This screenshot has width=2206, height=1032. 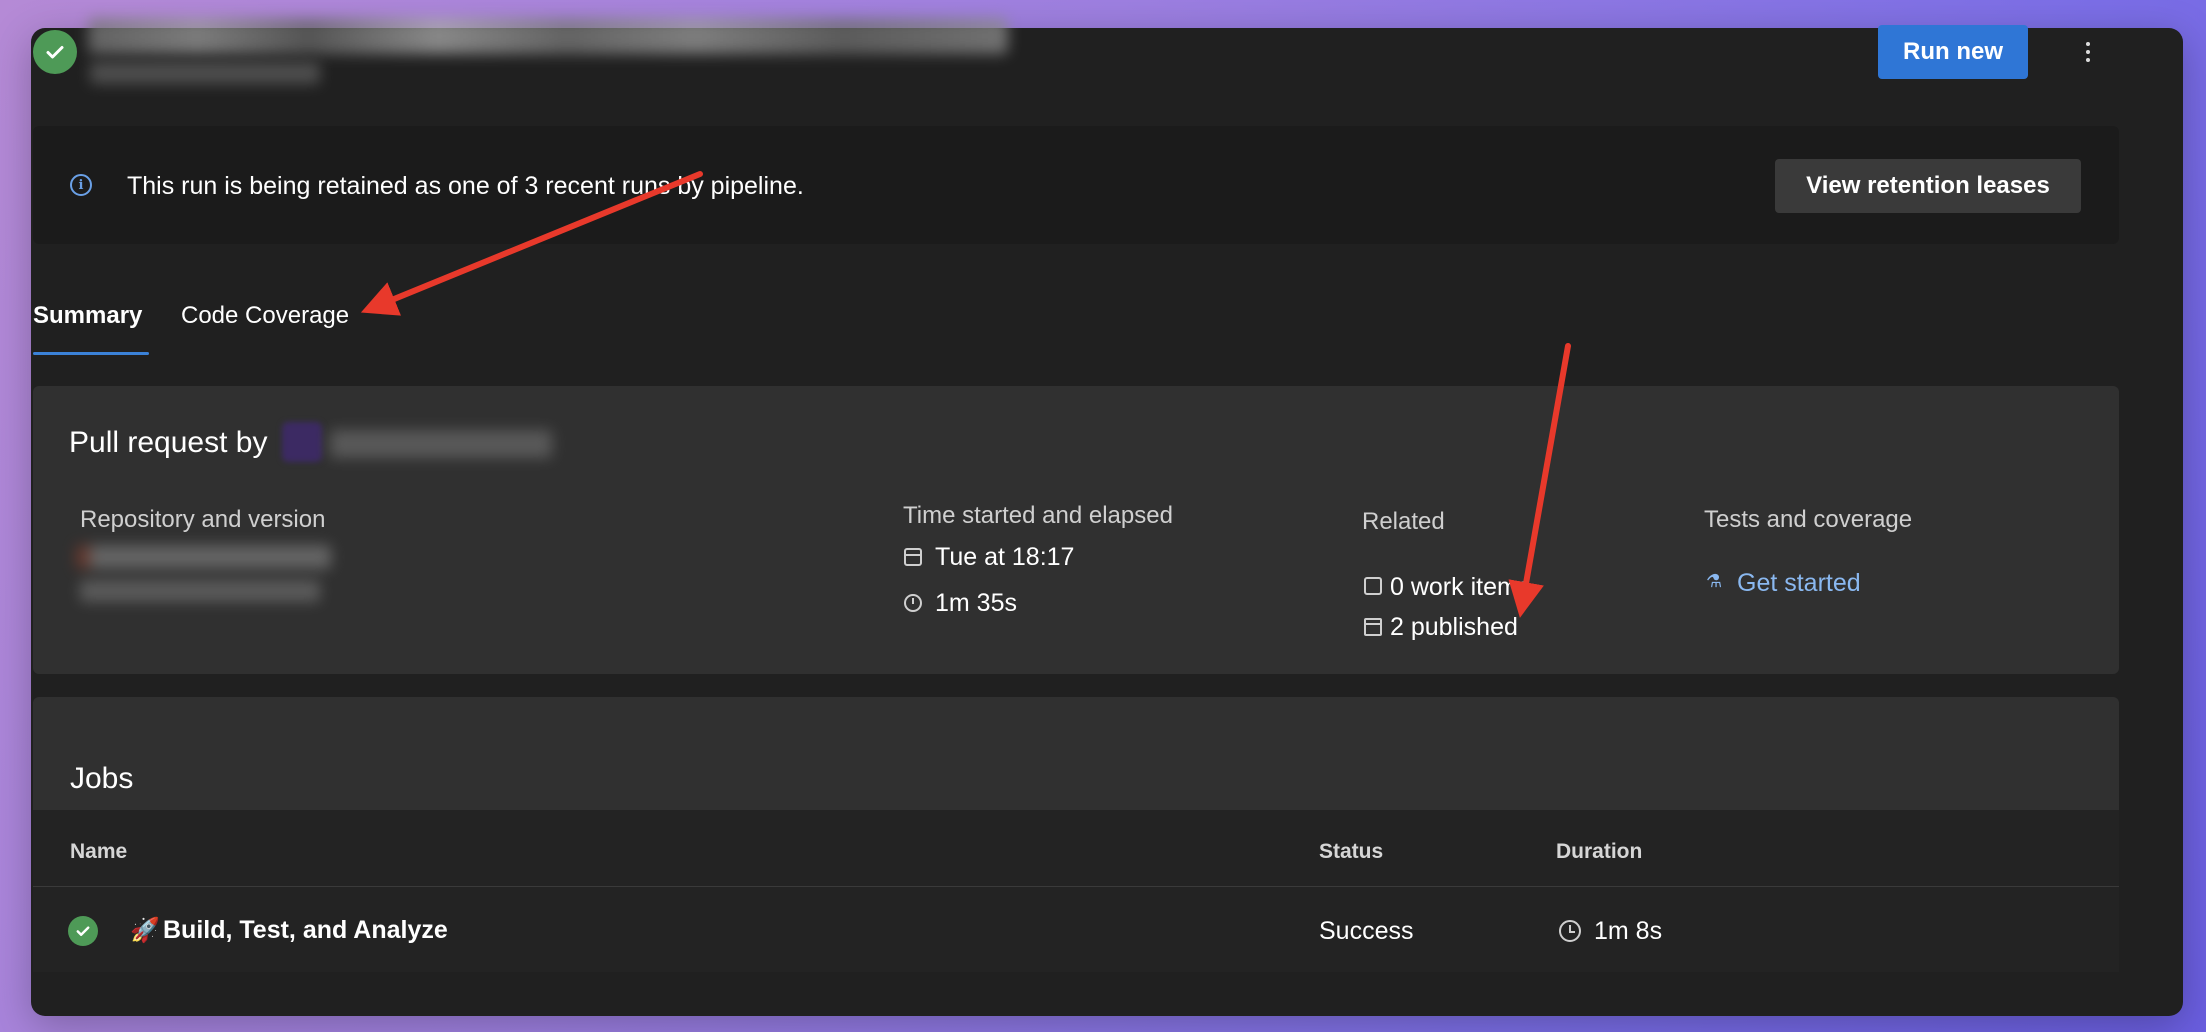 What do you see at coordinates (1460, 587) in the screenshot?
I see `work-items-link: 0 work items` at bounding box center [1460, 587].